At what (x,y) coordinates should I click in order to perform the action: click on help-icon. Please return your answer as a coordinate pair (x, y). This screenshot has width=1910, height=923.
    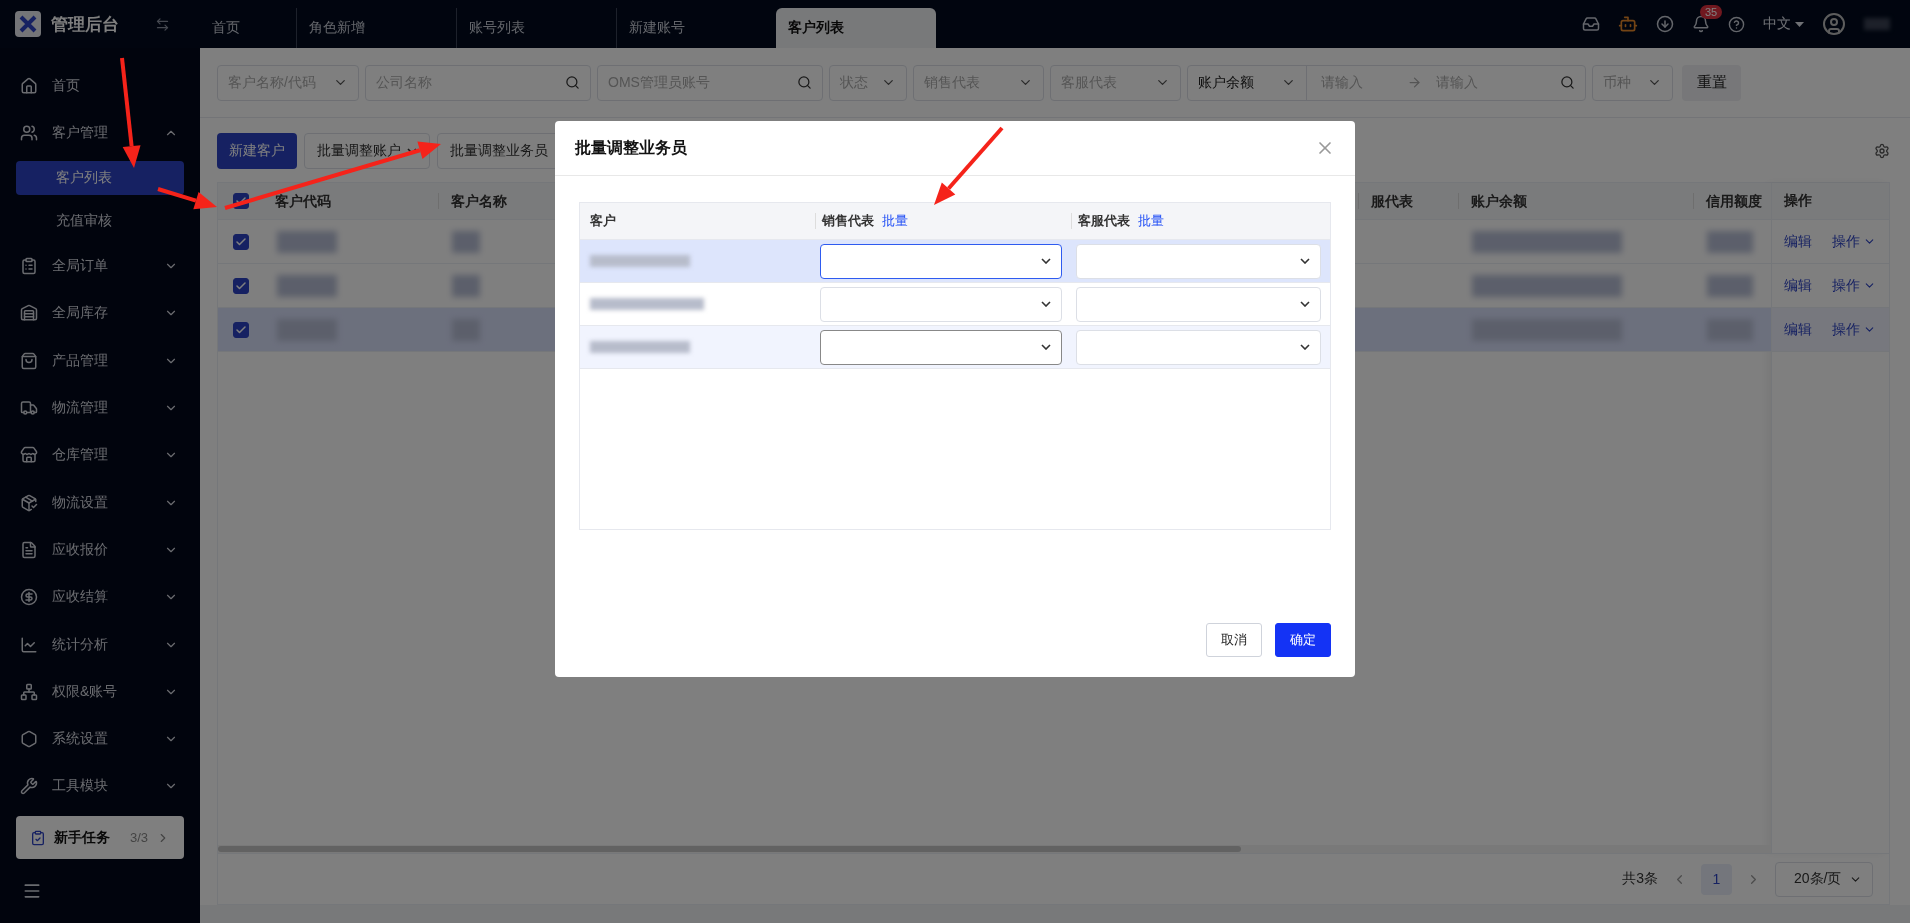
    Looking at the image, I should click on (1736, 24).